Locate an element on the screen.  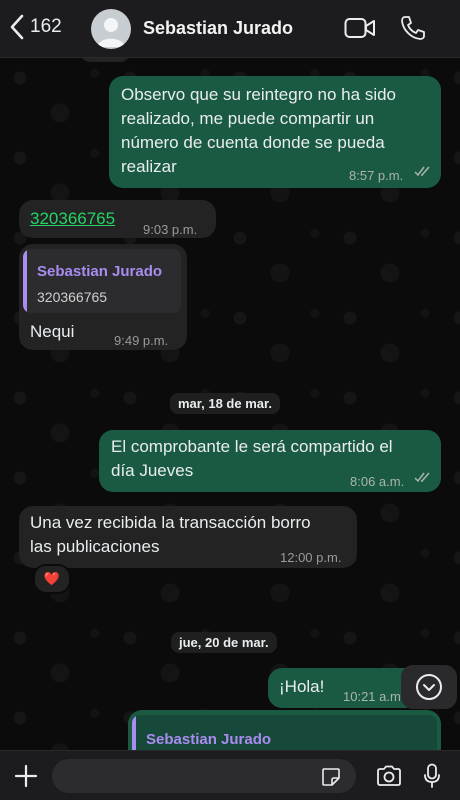
message-time: 10:21 a.m. is located at coordinates (374, 696).